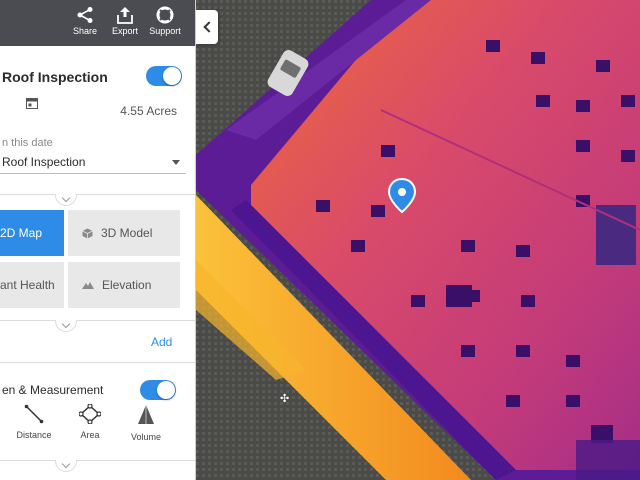 The height and width of the screenshot is (480, 640). Describe the element at coordinates (44, 162) in the screenshot. I see `date-select-value: Roof Inspection` at that location.